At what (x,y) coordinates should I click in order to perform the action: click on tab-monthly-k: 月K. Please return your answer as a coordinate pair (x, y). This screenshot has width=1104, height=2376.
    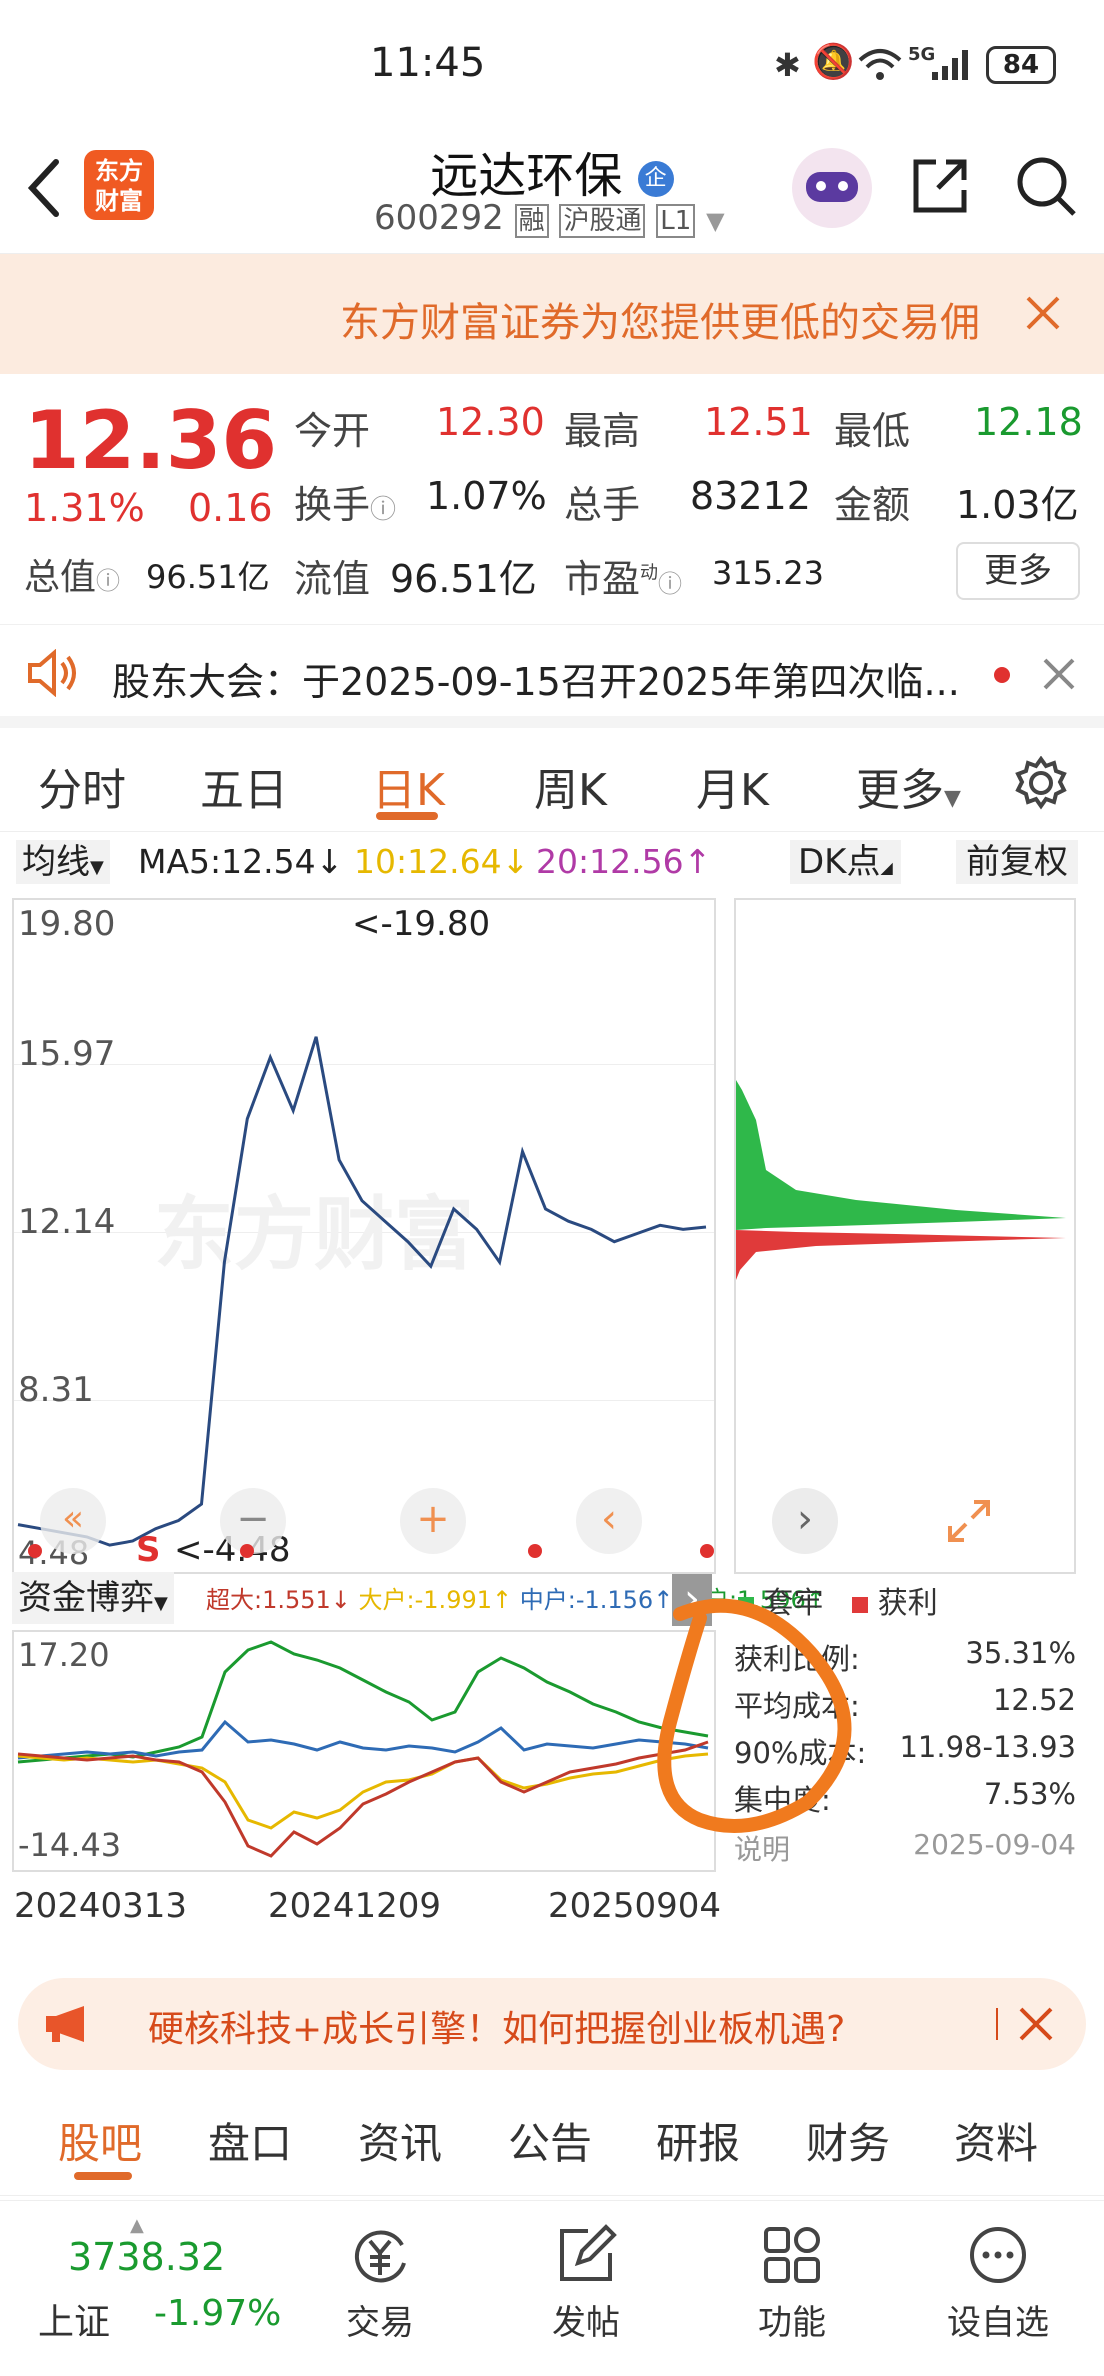
    Looking at the image, I should click on (732, 786).